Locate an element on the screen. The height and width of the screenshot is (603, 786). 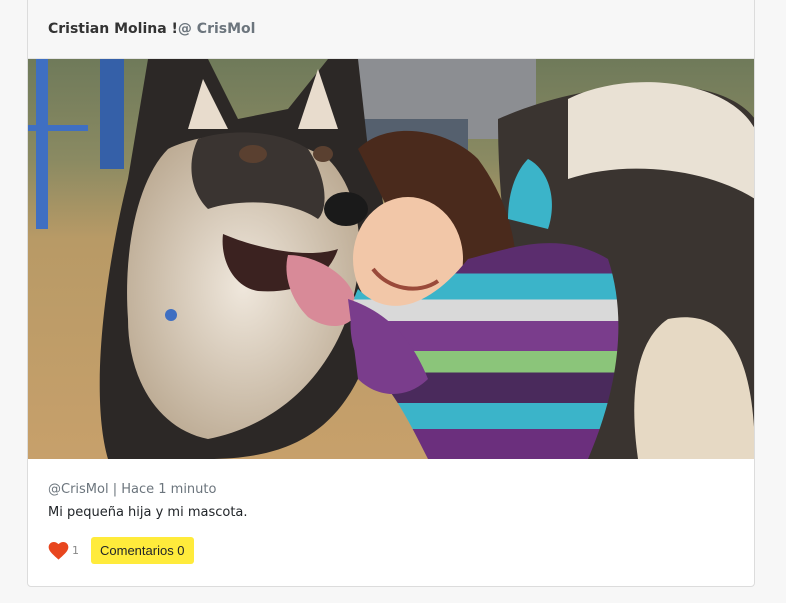
post-actions: 1 Comentarios 0 is located at coordinates (391, 550).